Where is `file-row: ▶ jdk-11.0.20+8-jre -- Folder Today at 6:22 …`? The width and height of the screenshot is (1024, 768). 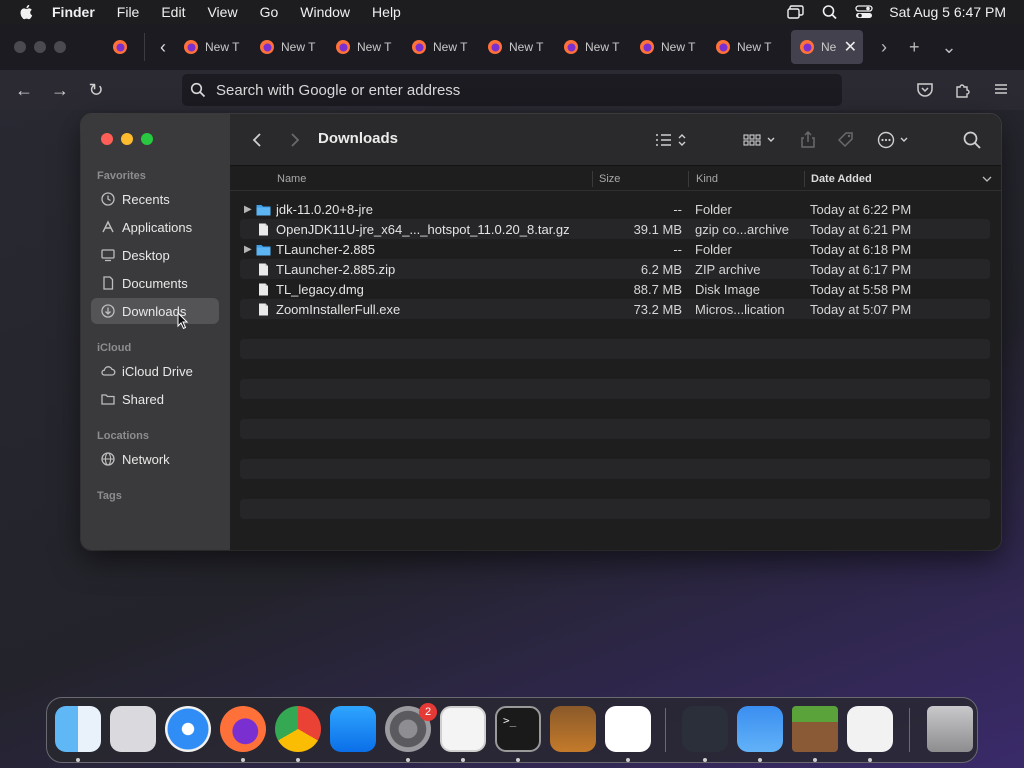
file-row: ▶ jdk-11.0.20+8-jre -- Folder Today at 6:22 … is located at coordinates (615, 209).